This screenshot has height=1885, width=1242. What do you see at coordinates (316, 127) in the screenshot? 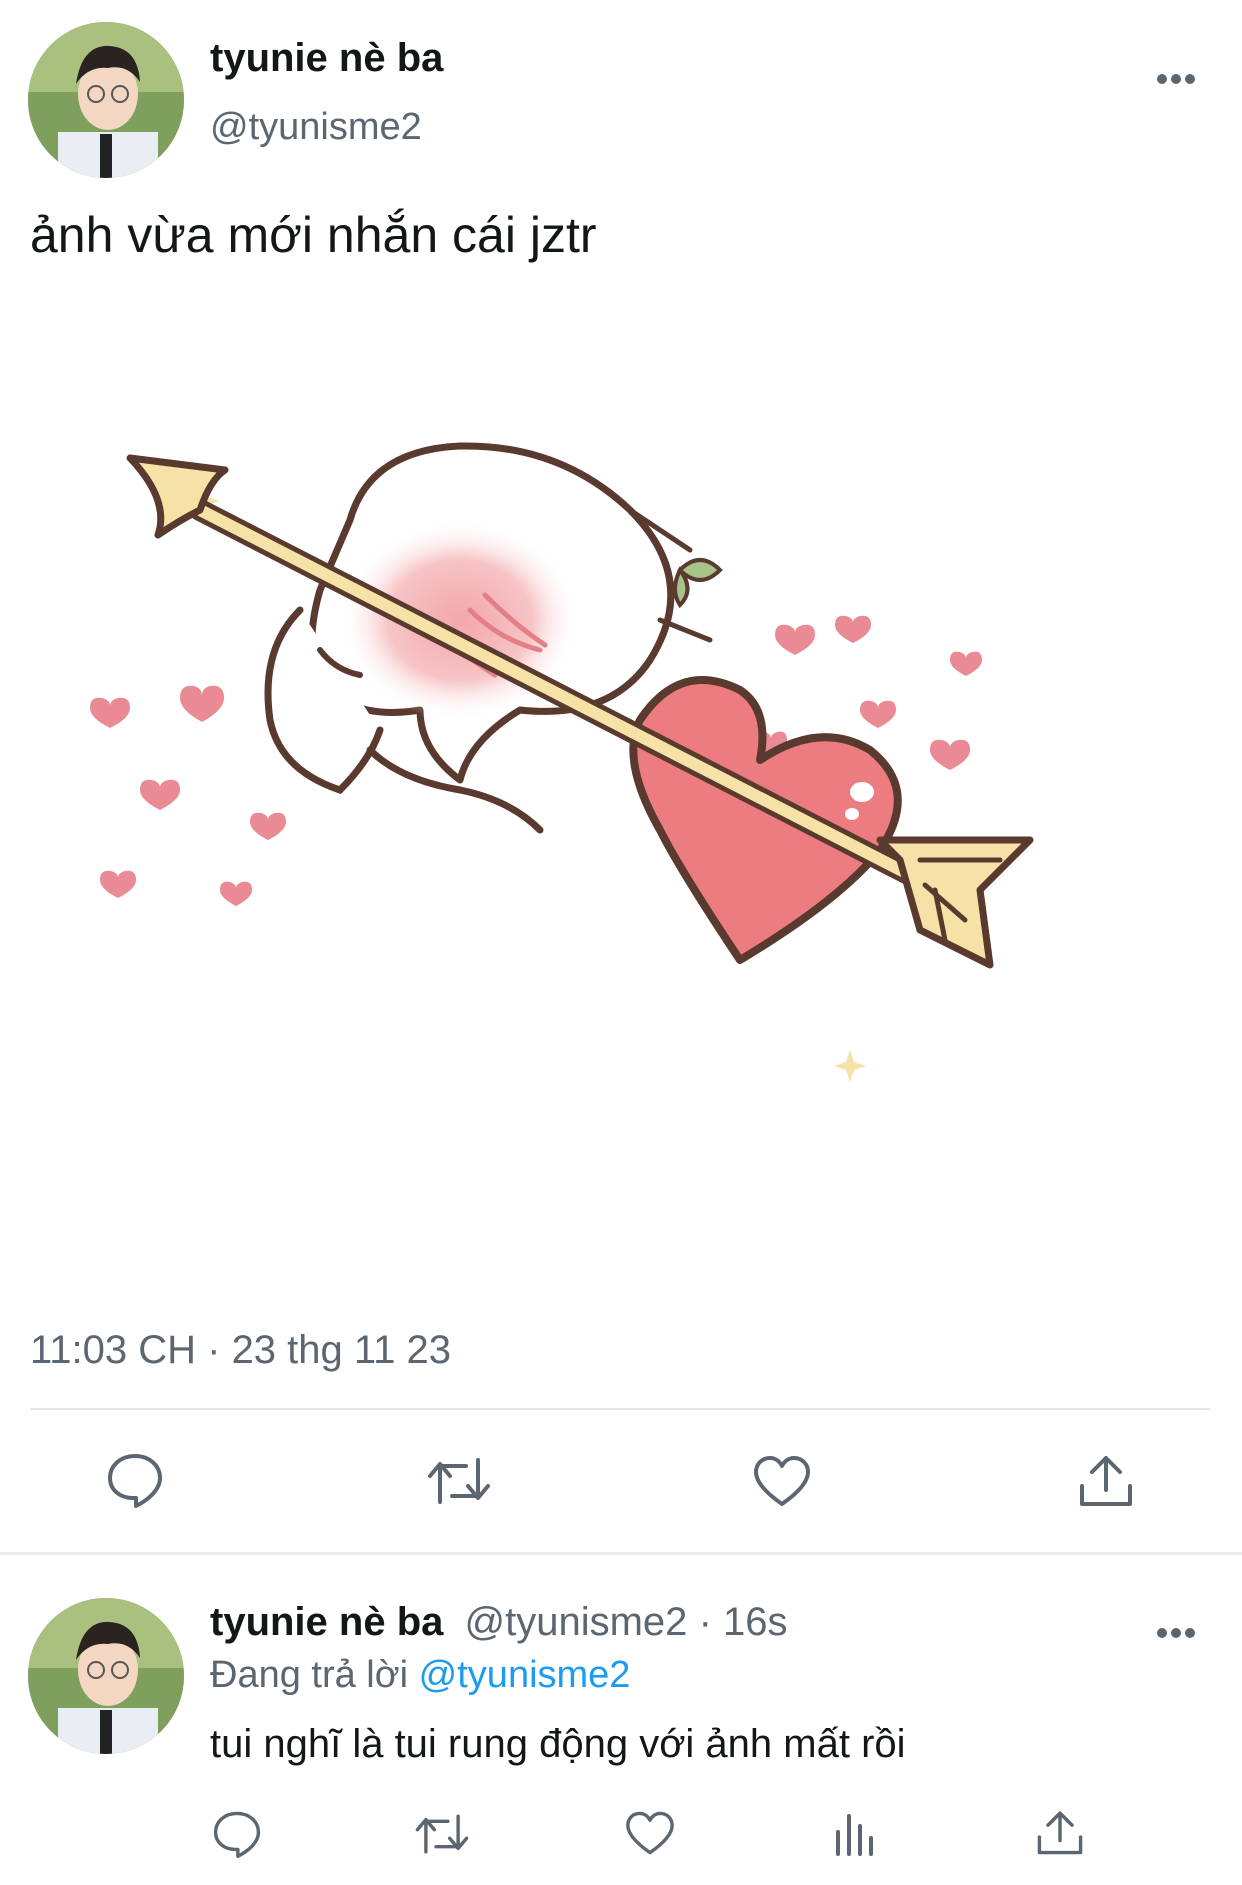
I see `user-handle: @tyunisme2` at bounding box center [316, 127].